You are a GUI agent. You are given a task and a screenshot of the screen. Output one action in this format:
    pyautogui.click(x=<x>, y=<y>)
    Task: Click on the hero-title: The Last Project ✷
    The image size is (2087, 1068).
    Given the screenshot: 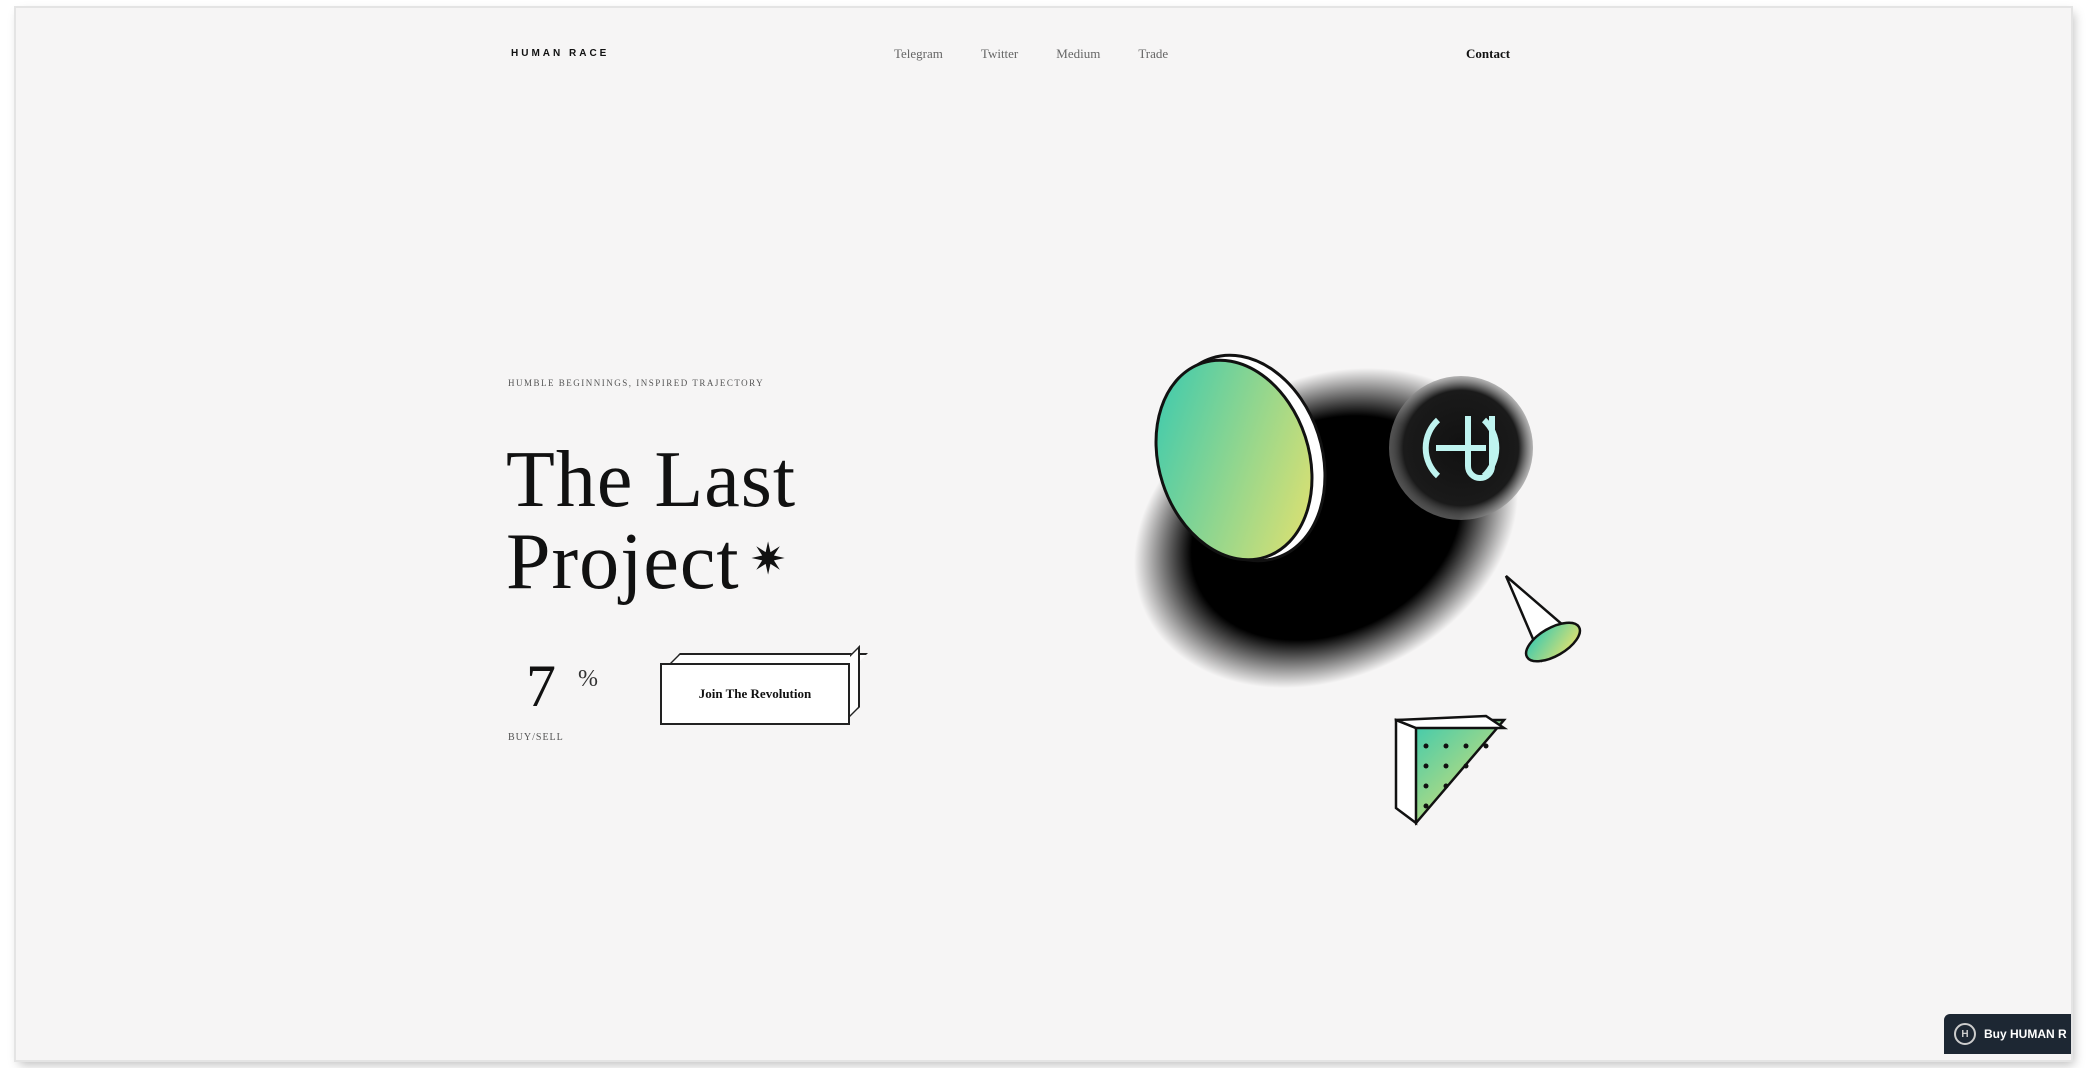 What is the action you would take?
    pyautogui.click(x=651, y=521)
    